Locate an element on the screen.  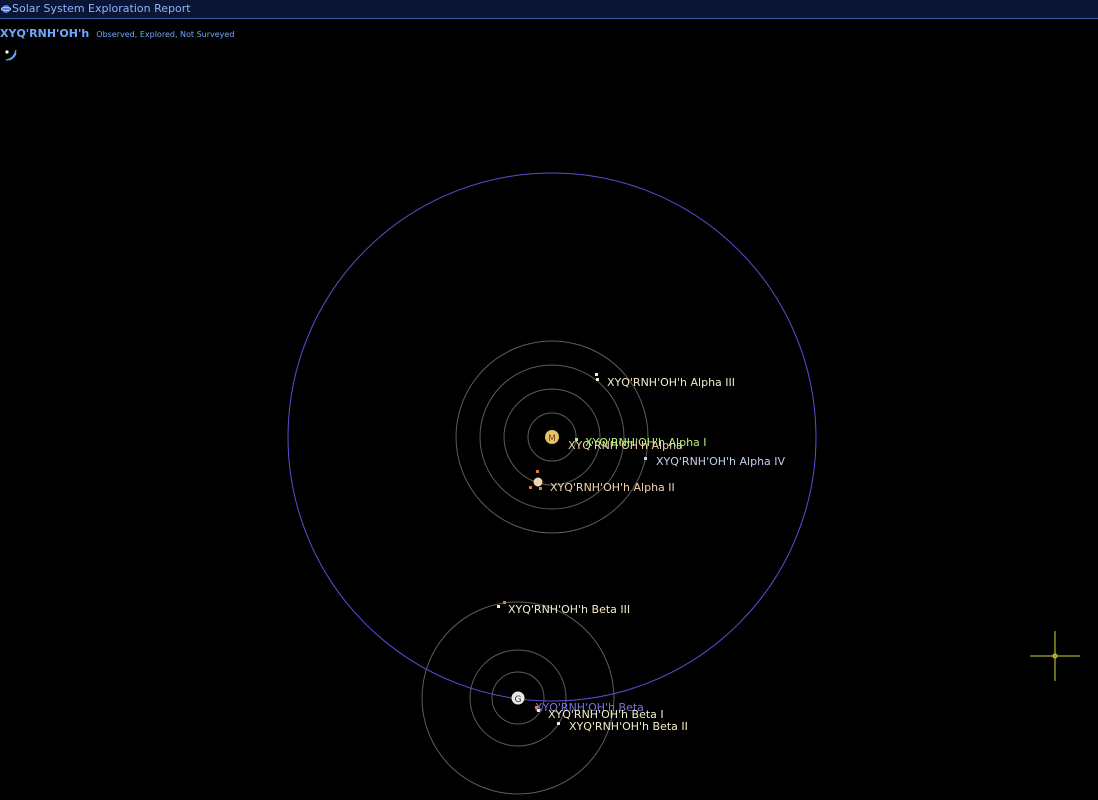
planet-alpha-3-marker is located at coordinates (596, 374).